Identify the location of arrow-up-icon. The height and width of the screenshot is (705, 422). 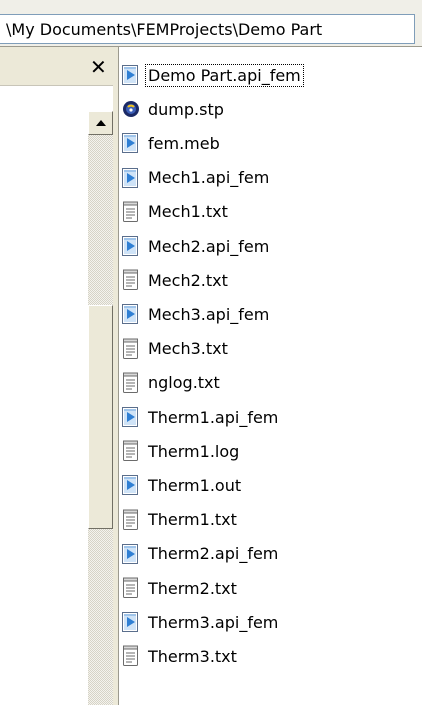
(101, 123).